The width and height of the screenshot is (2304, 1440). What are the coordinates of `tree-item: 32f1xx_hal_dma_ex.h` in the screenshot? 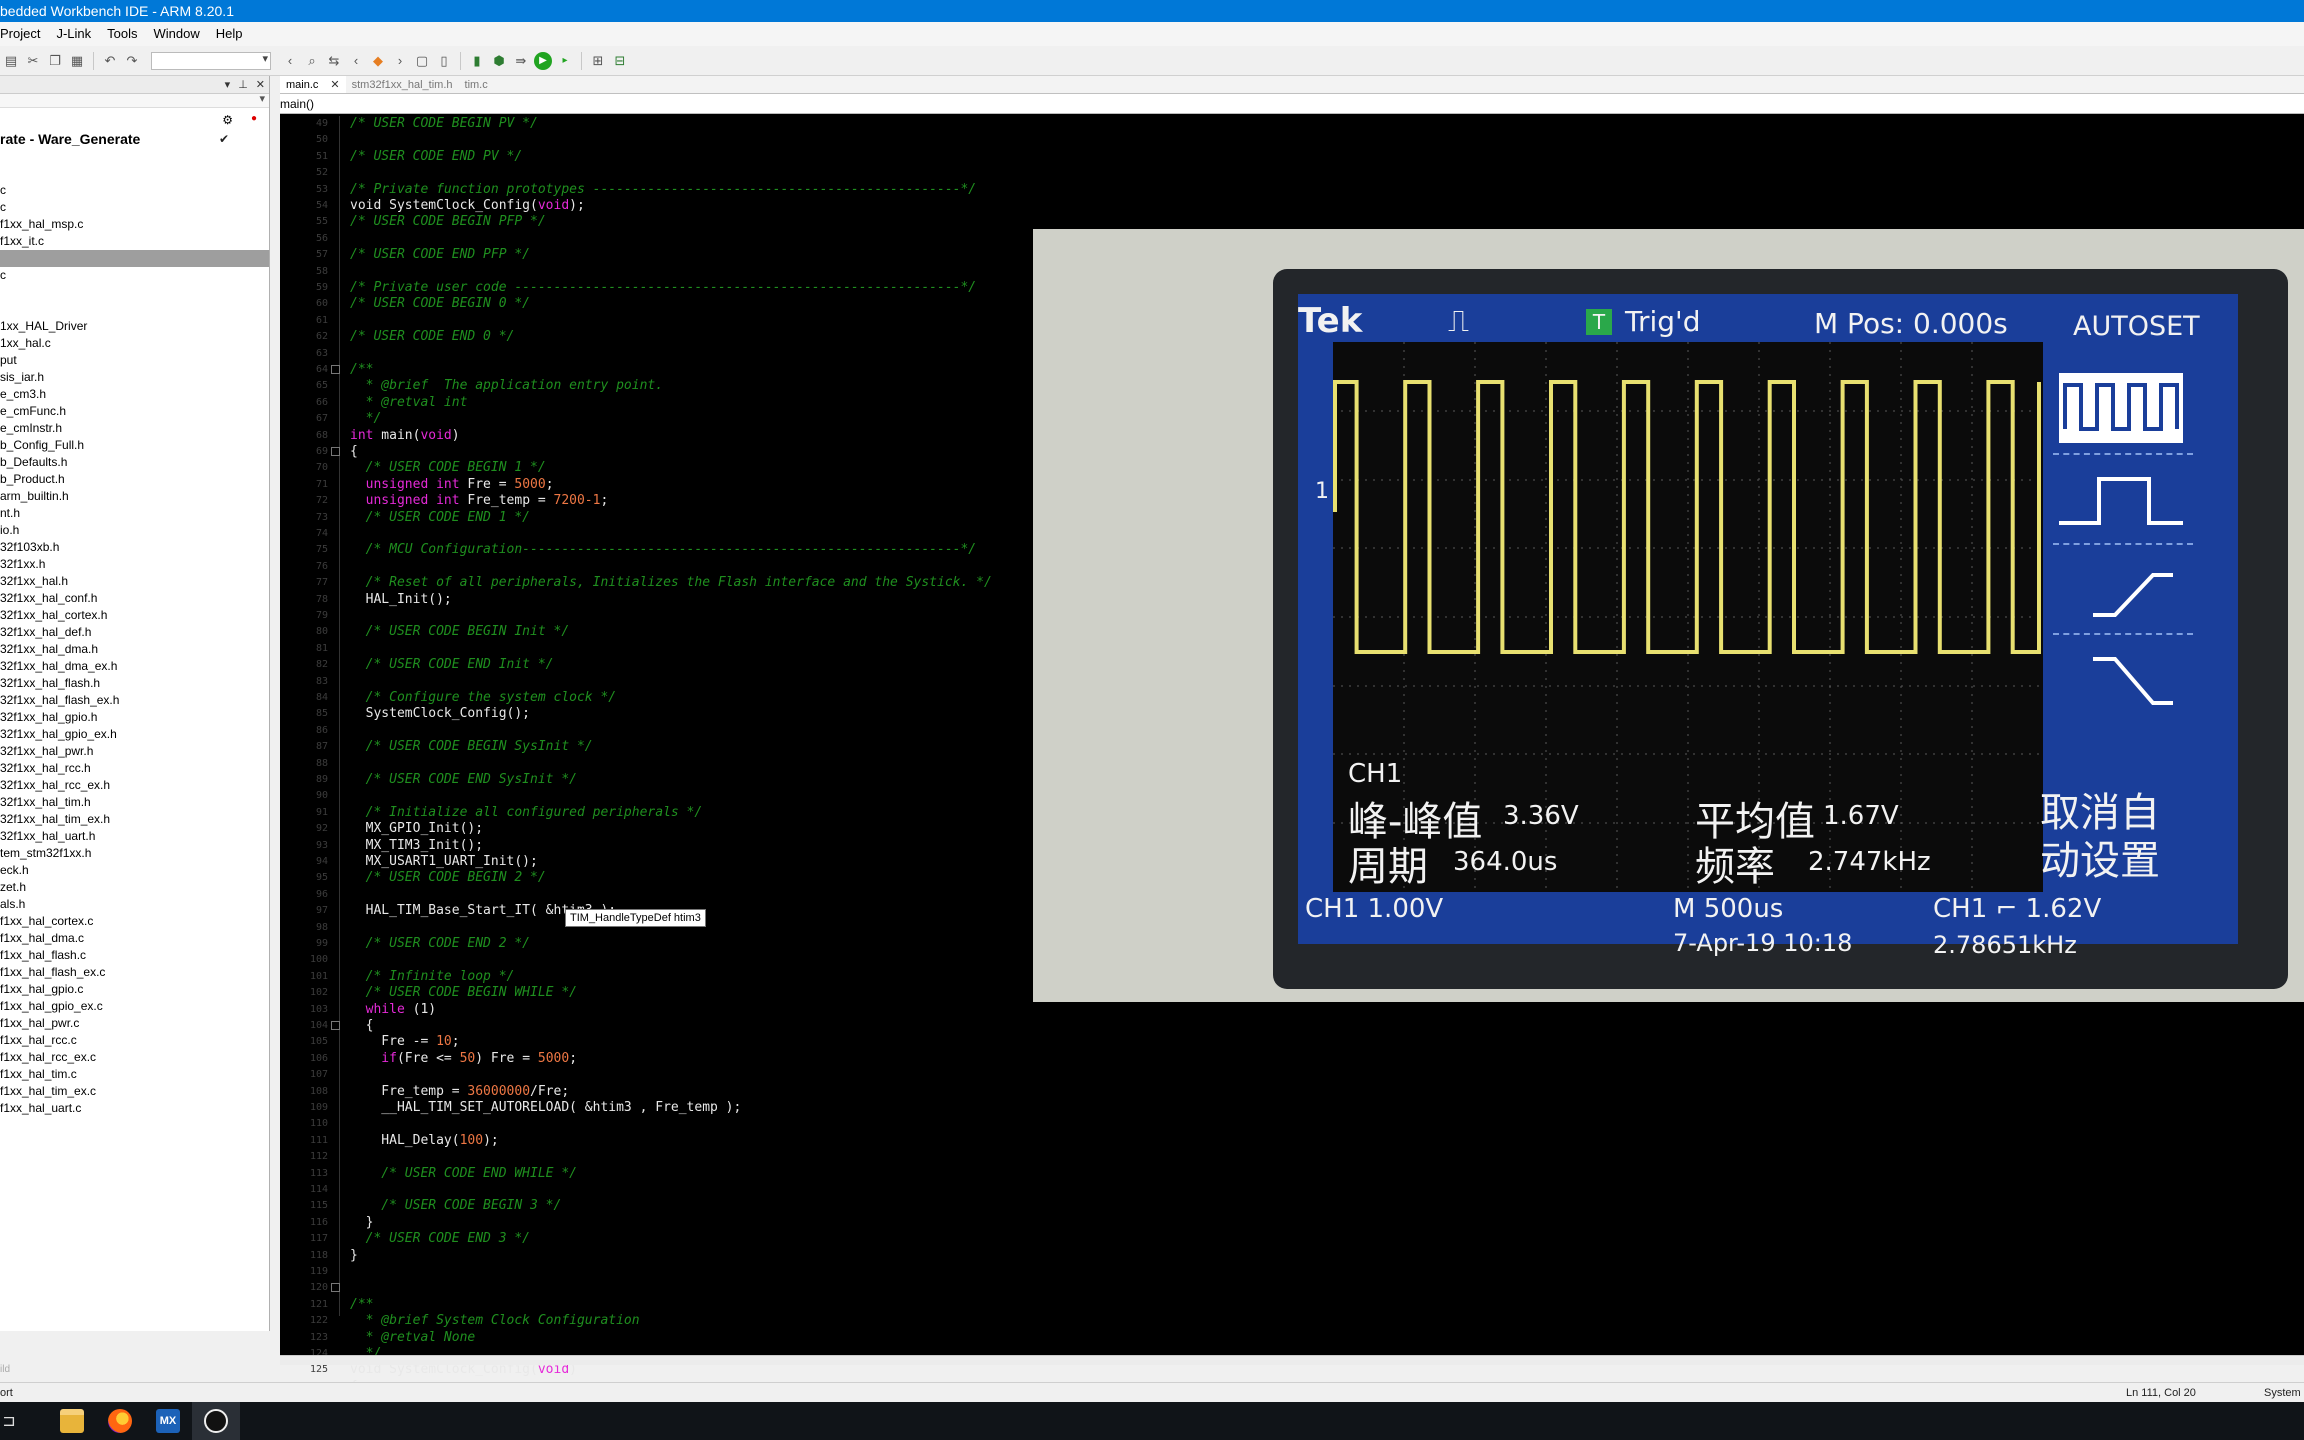 It's located at (134, 666).